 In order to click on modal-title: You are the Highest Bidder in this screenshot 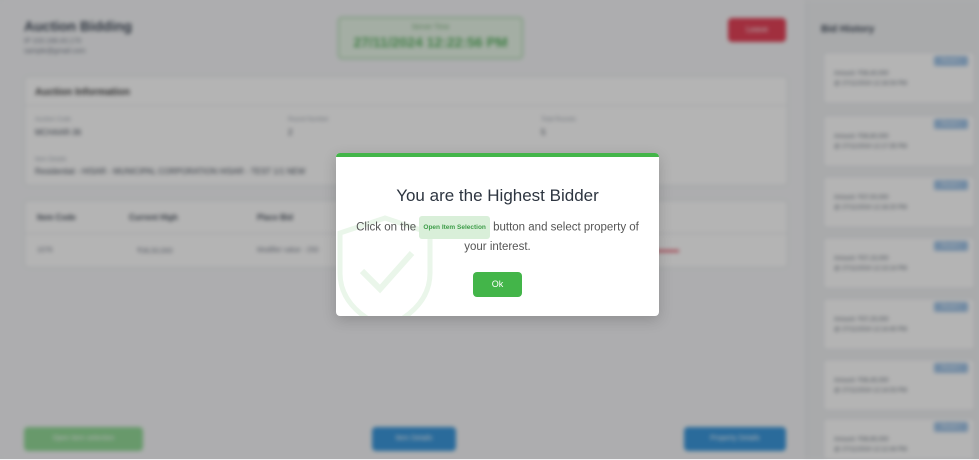, I will do `click(497, 195)`.